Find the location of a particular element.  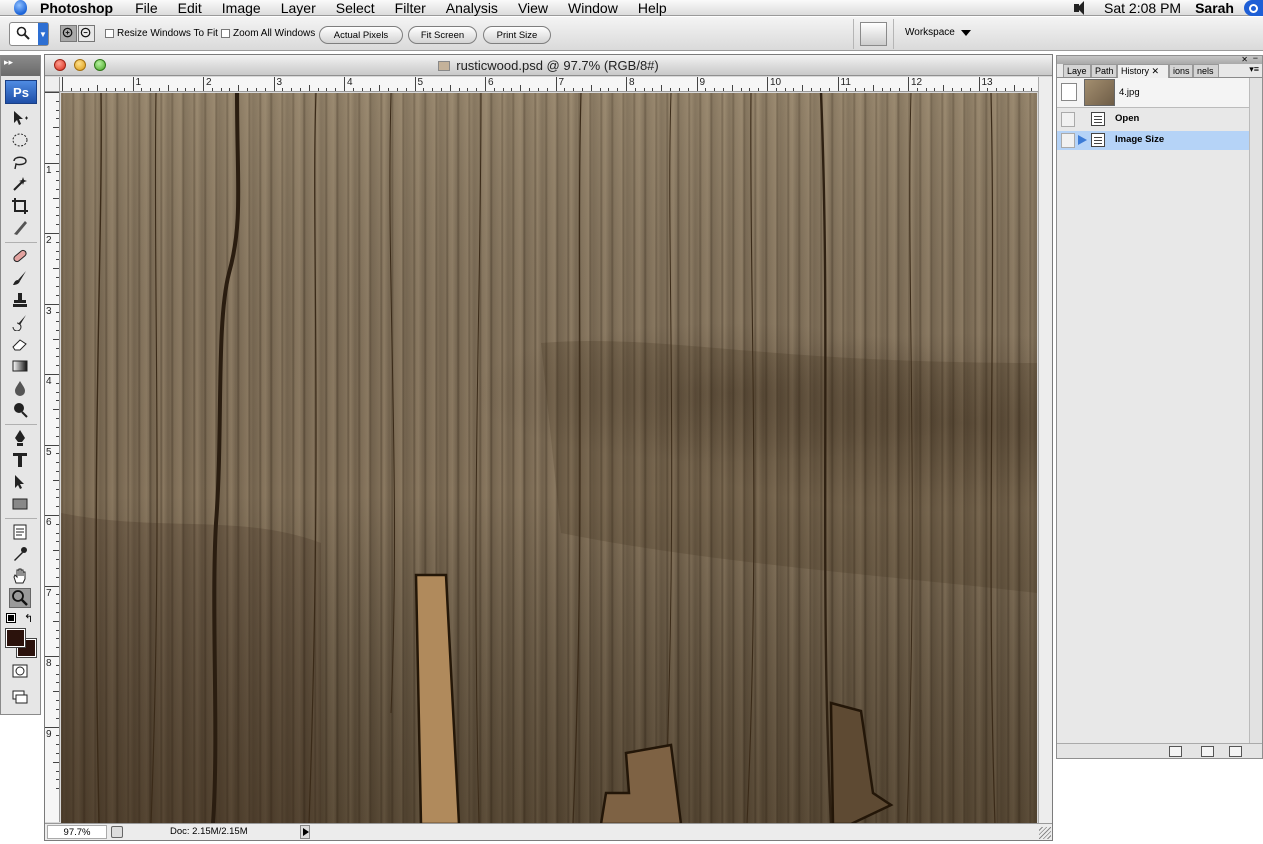

swap-colors-icon: ↰ is located at coordinates (28, 618).